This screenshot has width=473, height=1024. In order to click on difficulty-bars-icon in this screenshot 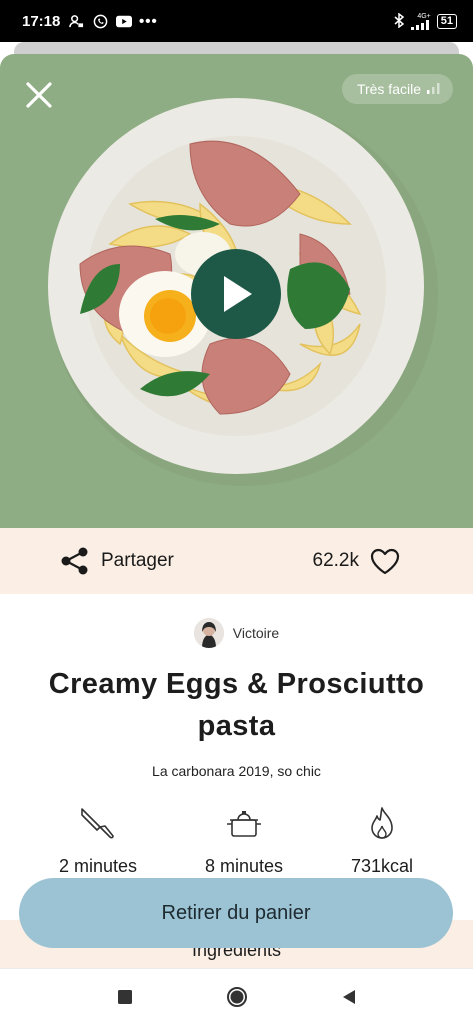, I will do `click(434, 89)`.